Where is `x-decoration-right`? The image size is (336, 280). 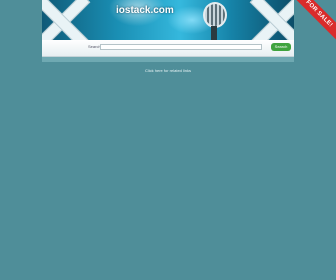
x-decoration-right is located at coordinates (272, 20).